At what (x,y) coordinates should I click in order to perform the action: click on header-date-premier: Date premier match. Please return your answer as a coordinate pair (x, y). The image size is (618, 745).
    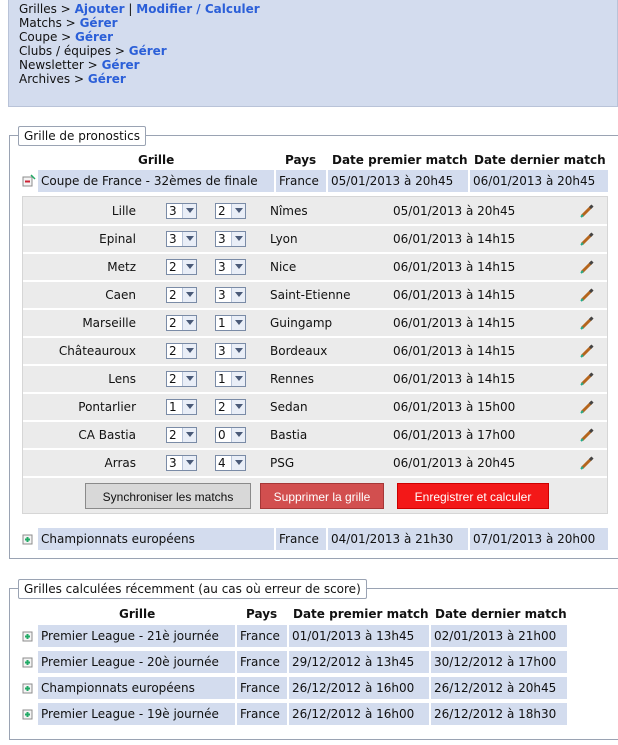
    Looking at the image, I should click on (400, 160).